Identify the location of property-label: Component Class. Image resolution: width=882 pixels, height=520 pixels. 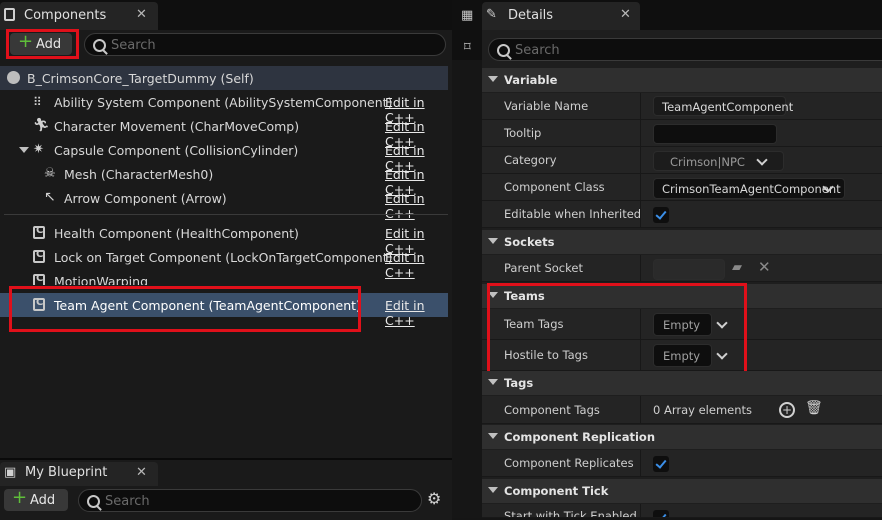
(554, 187).